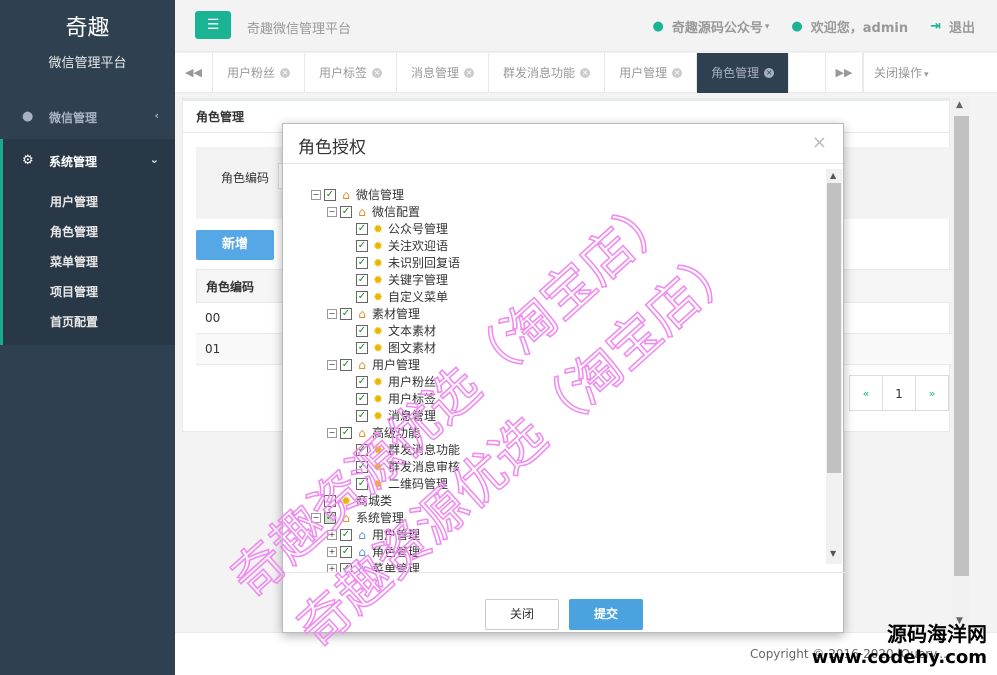  Describe the element at coordinates (89, 202) in the screenshot. I see `sidebar-subitem-users: 用户管理` at that location.